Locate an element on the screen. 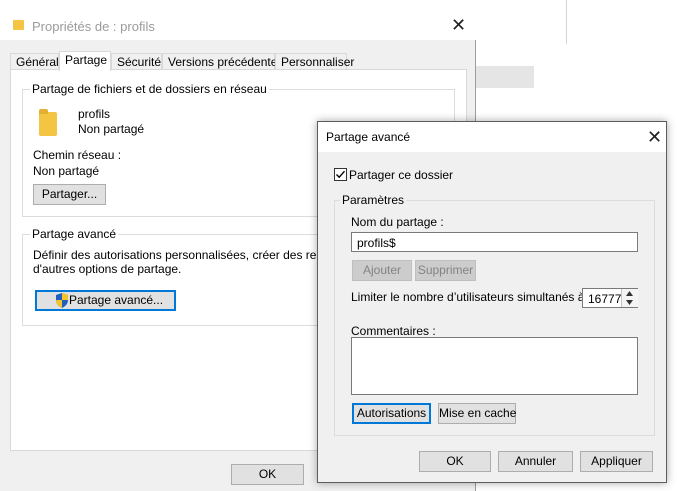  network-path-value: Non partagé is located at coordinates (66, 171).